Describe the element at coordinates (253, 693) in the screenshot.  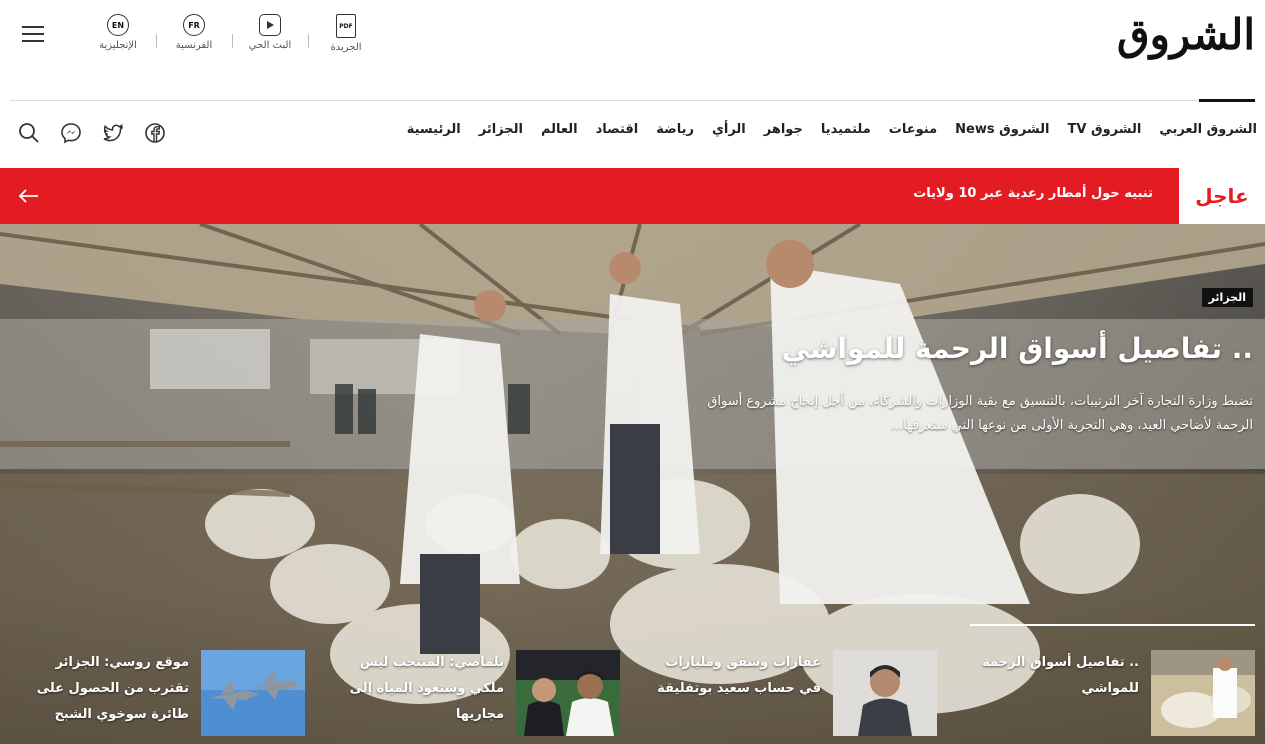
I see `jets-thumb` at that location.